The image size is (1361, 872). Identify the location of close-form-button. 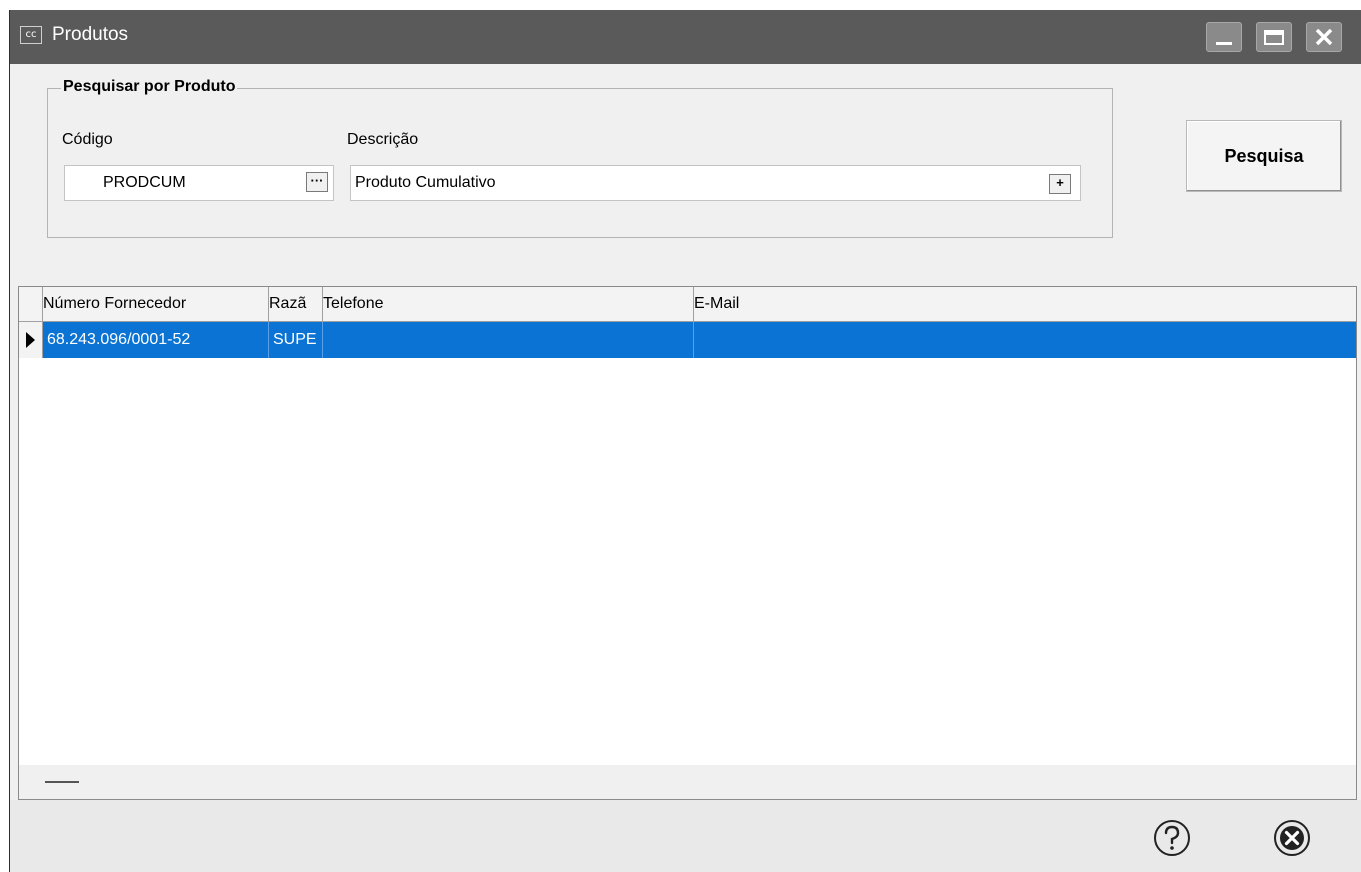
(1292, 838).